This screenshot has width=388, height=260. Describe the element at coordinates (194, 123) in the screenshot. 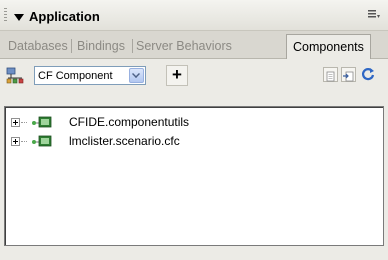

I see `tree-item: CFIDE.componentutils` at that location.